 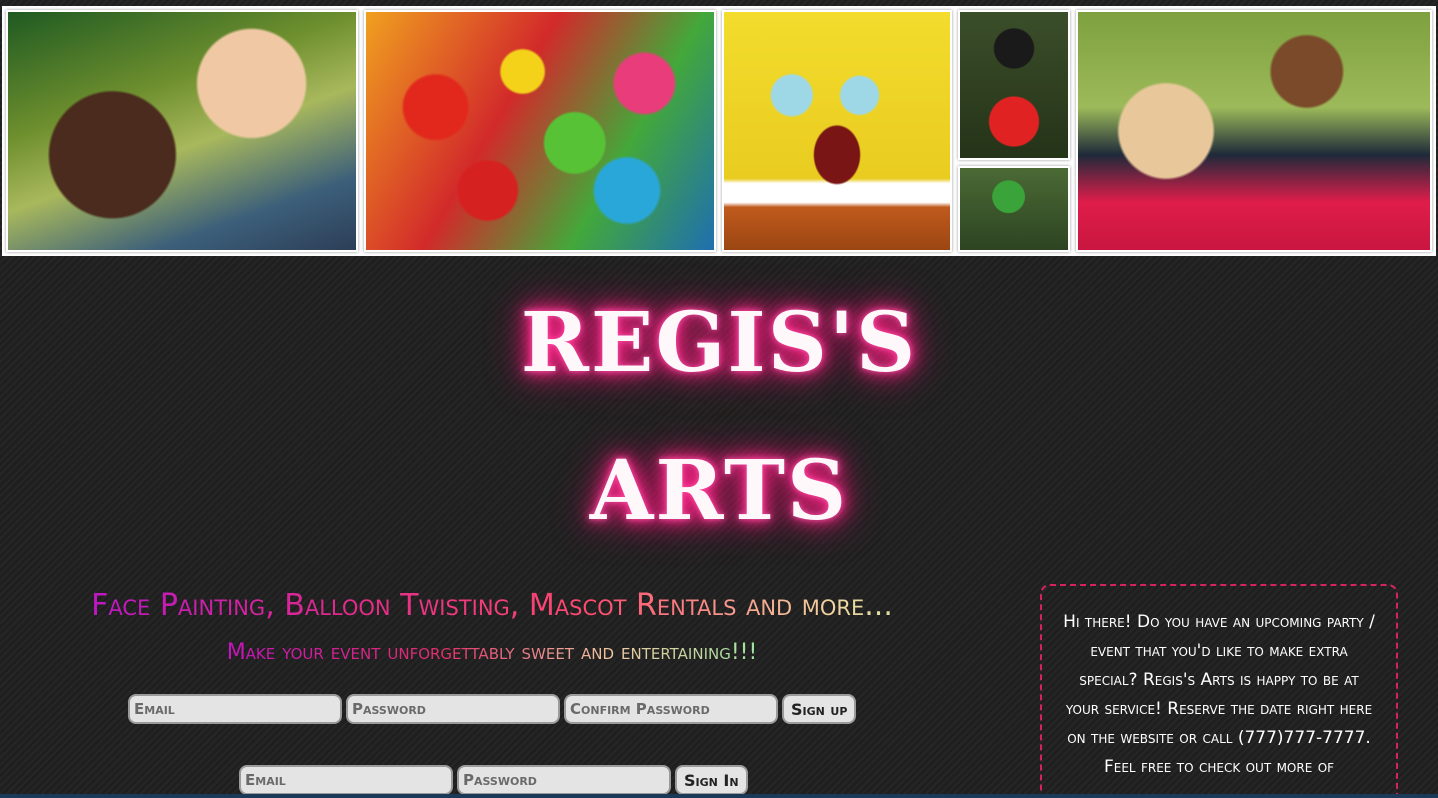 I want to click on sign-in-button: Sign In, so click(x=711, y=780).